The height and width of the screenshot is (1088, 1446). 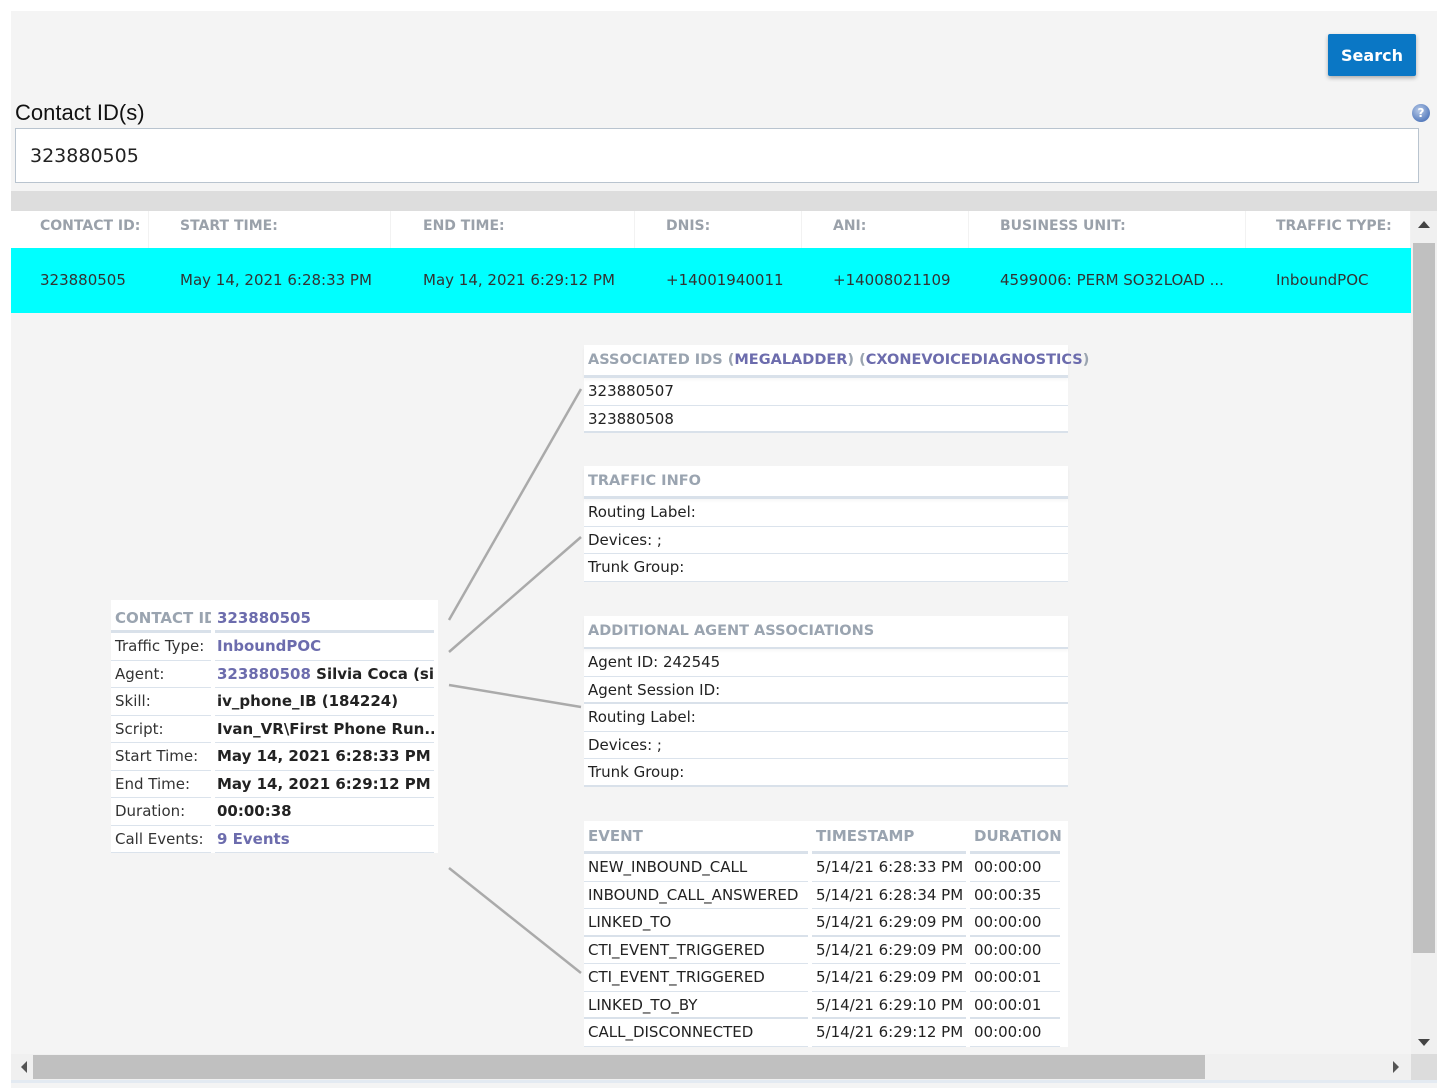 I want to click on field-label: Start Time:, so click(x=161, y=757).